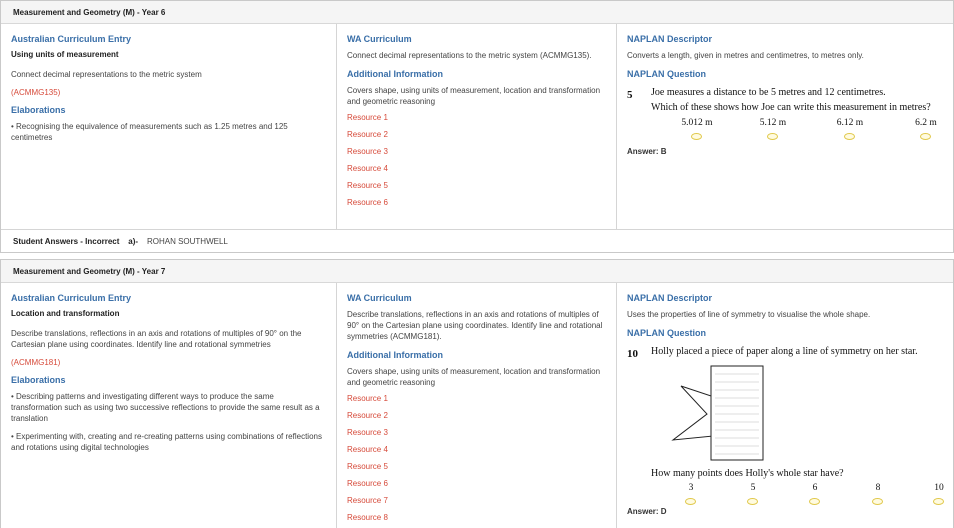 The image size is (954, 528). Describe the element at coordinates (878, 488) in the screenshot. I see `answer-option: 8` at that location.